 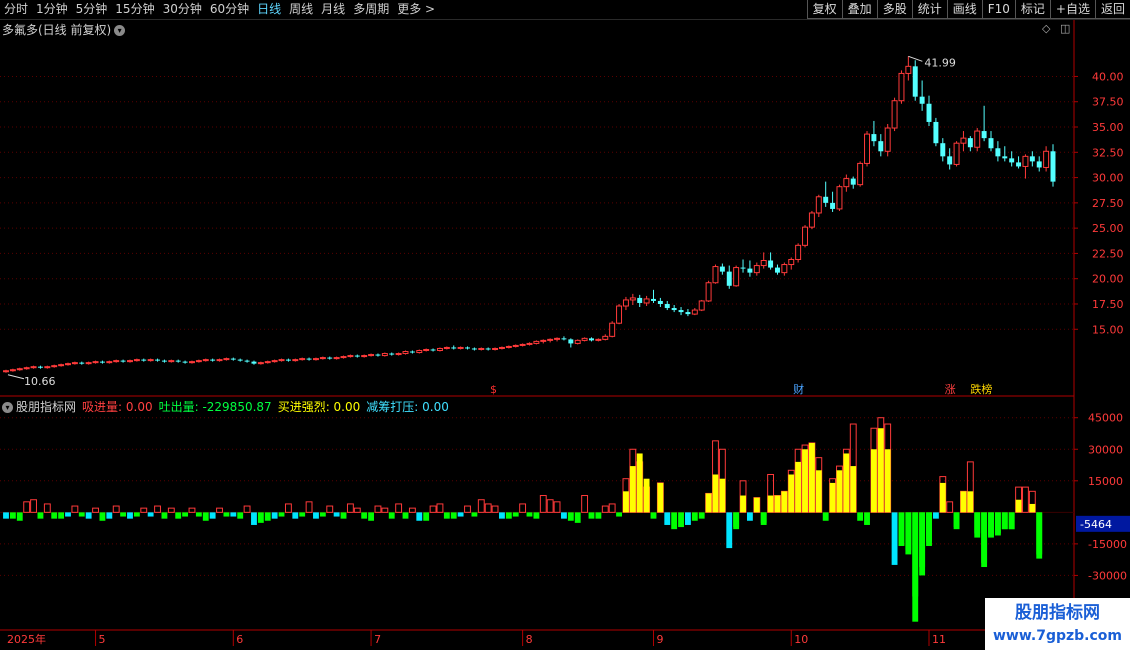 What do you see at coordinates (1046, 28) in the screenshot?
I see `diamond-icon: ◇` at bounding box center [1046, 28].